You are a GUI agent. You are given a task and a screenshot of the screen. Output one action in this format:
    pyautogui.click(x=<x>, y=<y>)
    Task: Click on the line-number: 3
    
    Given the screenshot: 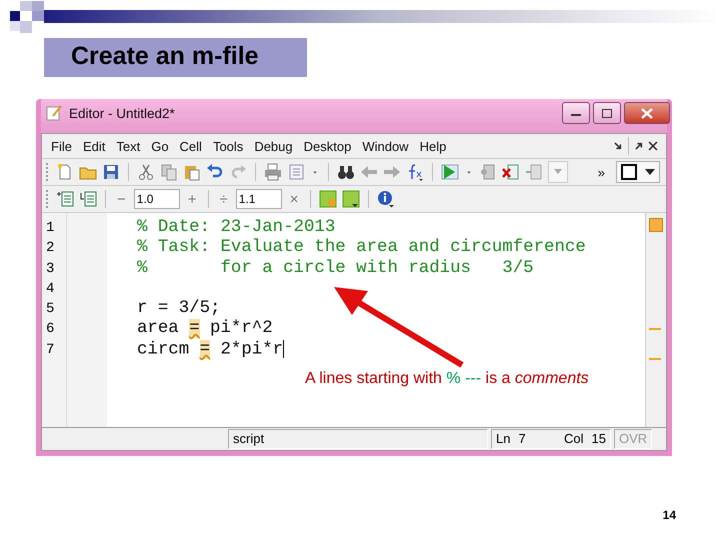 What is the action you would take?
    pyautogui.click(x=50, y=269)
    